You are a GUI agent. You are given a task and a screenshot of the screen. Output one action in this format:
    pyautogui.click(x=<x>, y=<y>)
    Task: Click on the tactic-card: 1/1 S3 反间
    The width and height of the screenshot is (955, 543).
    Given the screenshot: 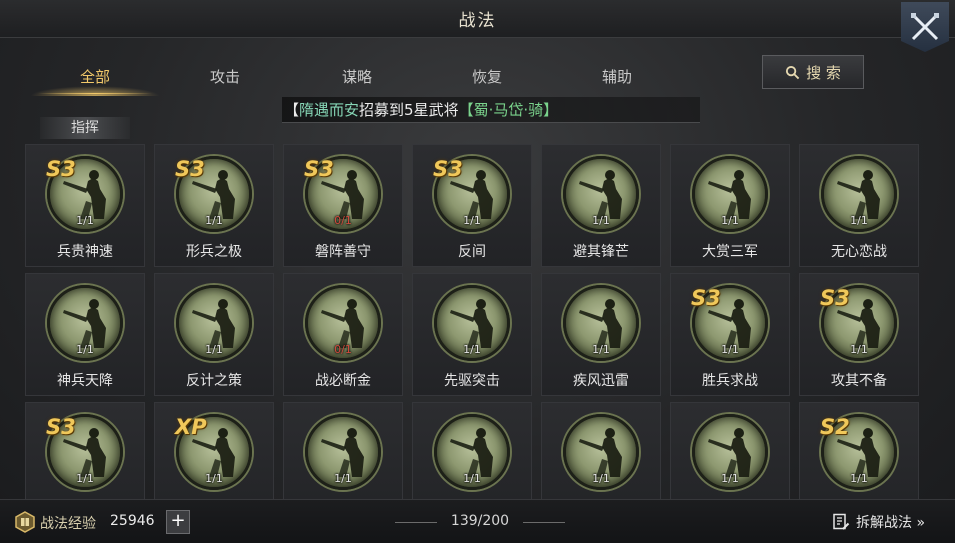 What is the action you would take?
    pyautogui.click(x=472, y=205)
    